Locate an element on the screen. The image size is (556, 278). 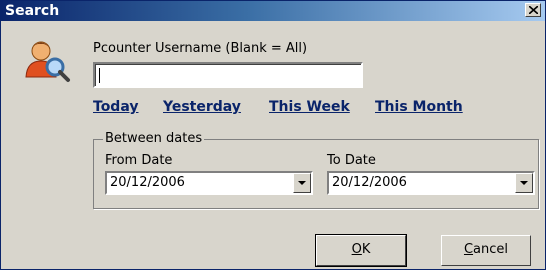
text-caret is located at coordinates (99, 75).